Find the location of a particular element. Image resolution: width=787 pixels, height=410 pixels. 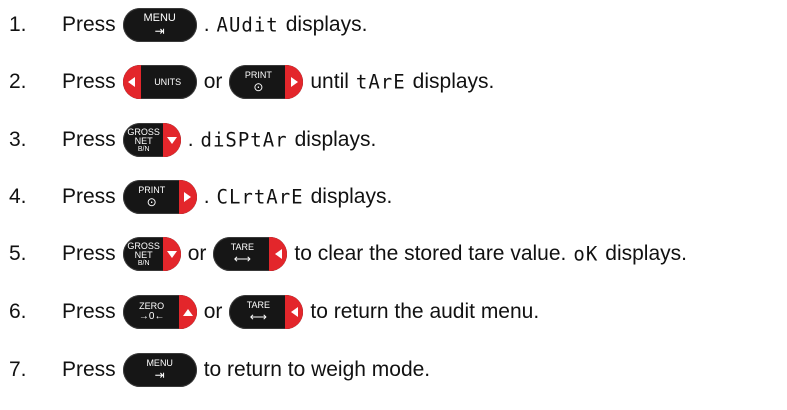

step-content: Press MENU ⇥ . AUdit displays. is located at coordinates (214, 25).